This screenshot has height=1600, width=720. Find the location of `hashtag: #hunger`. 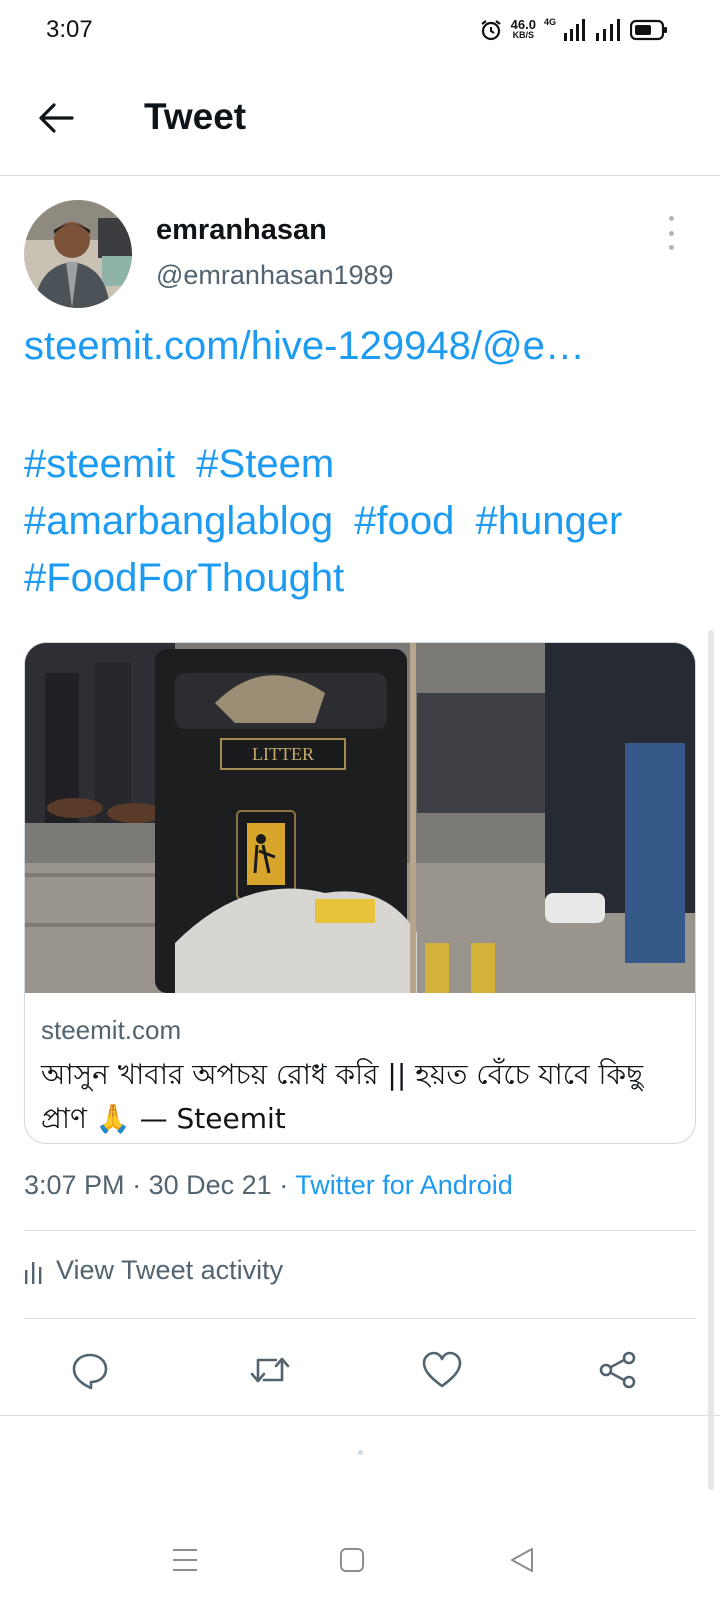

hashtag: #hunger is located at coordinates (548, 521).